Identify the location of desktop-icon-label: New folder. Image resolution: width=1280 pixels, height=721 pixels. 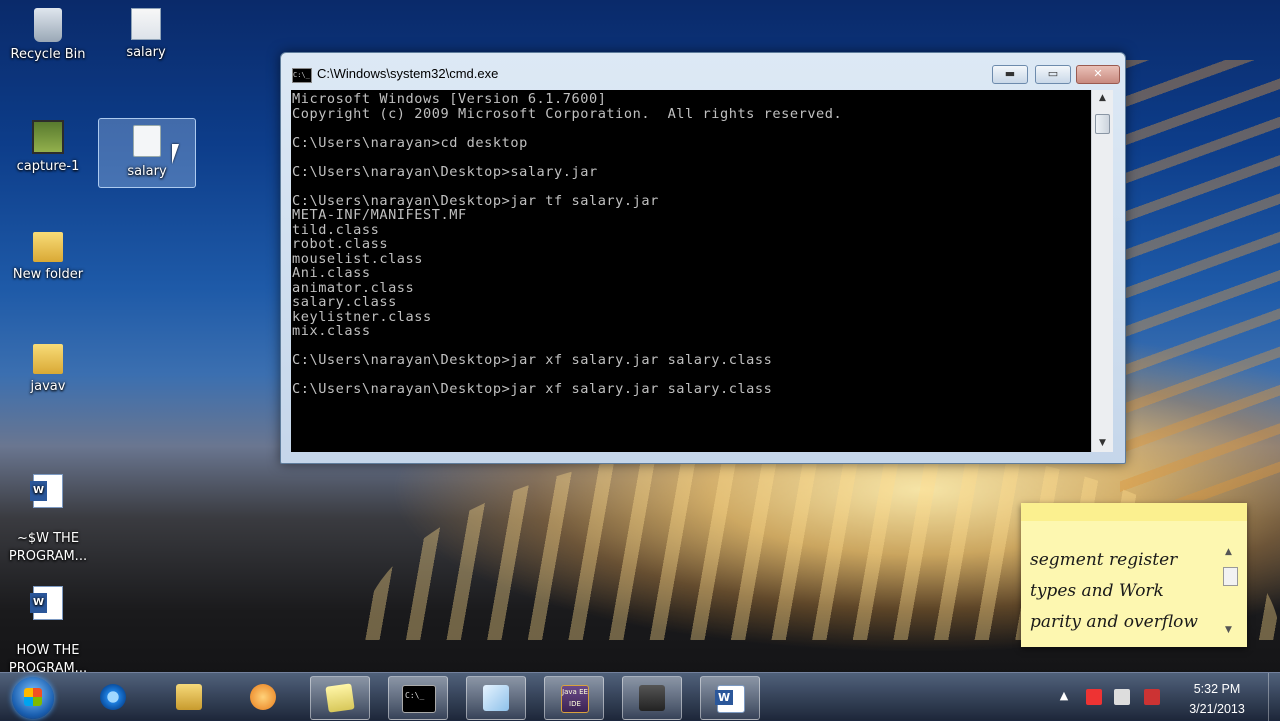
(48, 274).